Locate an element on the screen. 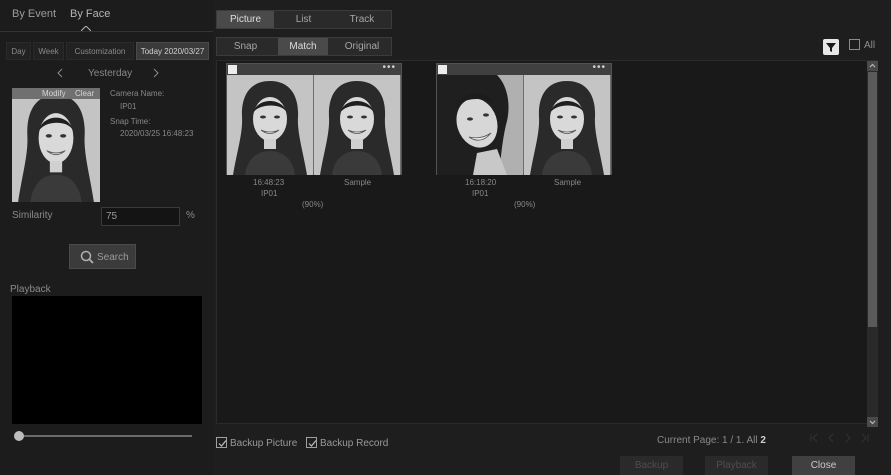 This screenshot has width=891, height=475. first-page-button is located at coordinates (814, 438).